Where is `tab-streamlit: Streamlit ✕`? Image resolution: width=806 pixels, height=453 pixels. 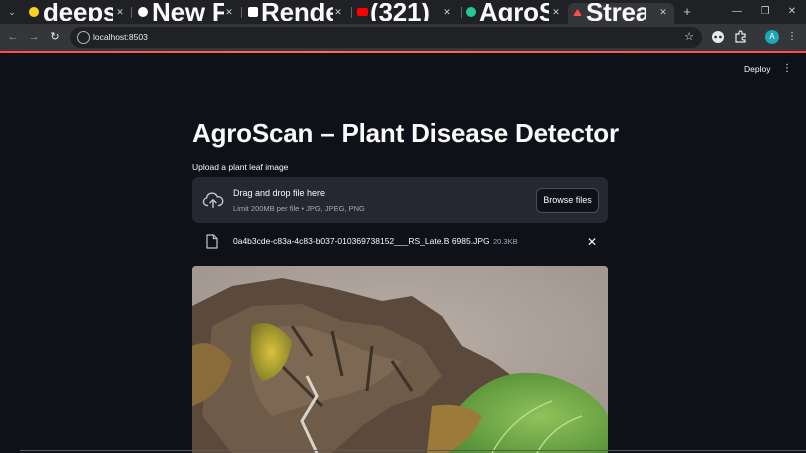
tab-streamlit: Streamlit ✕ is located at coordinates (621, 13).